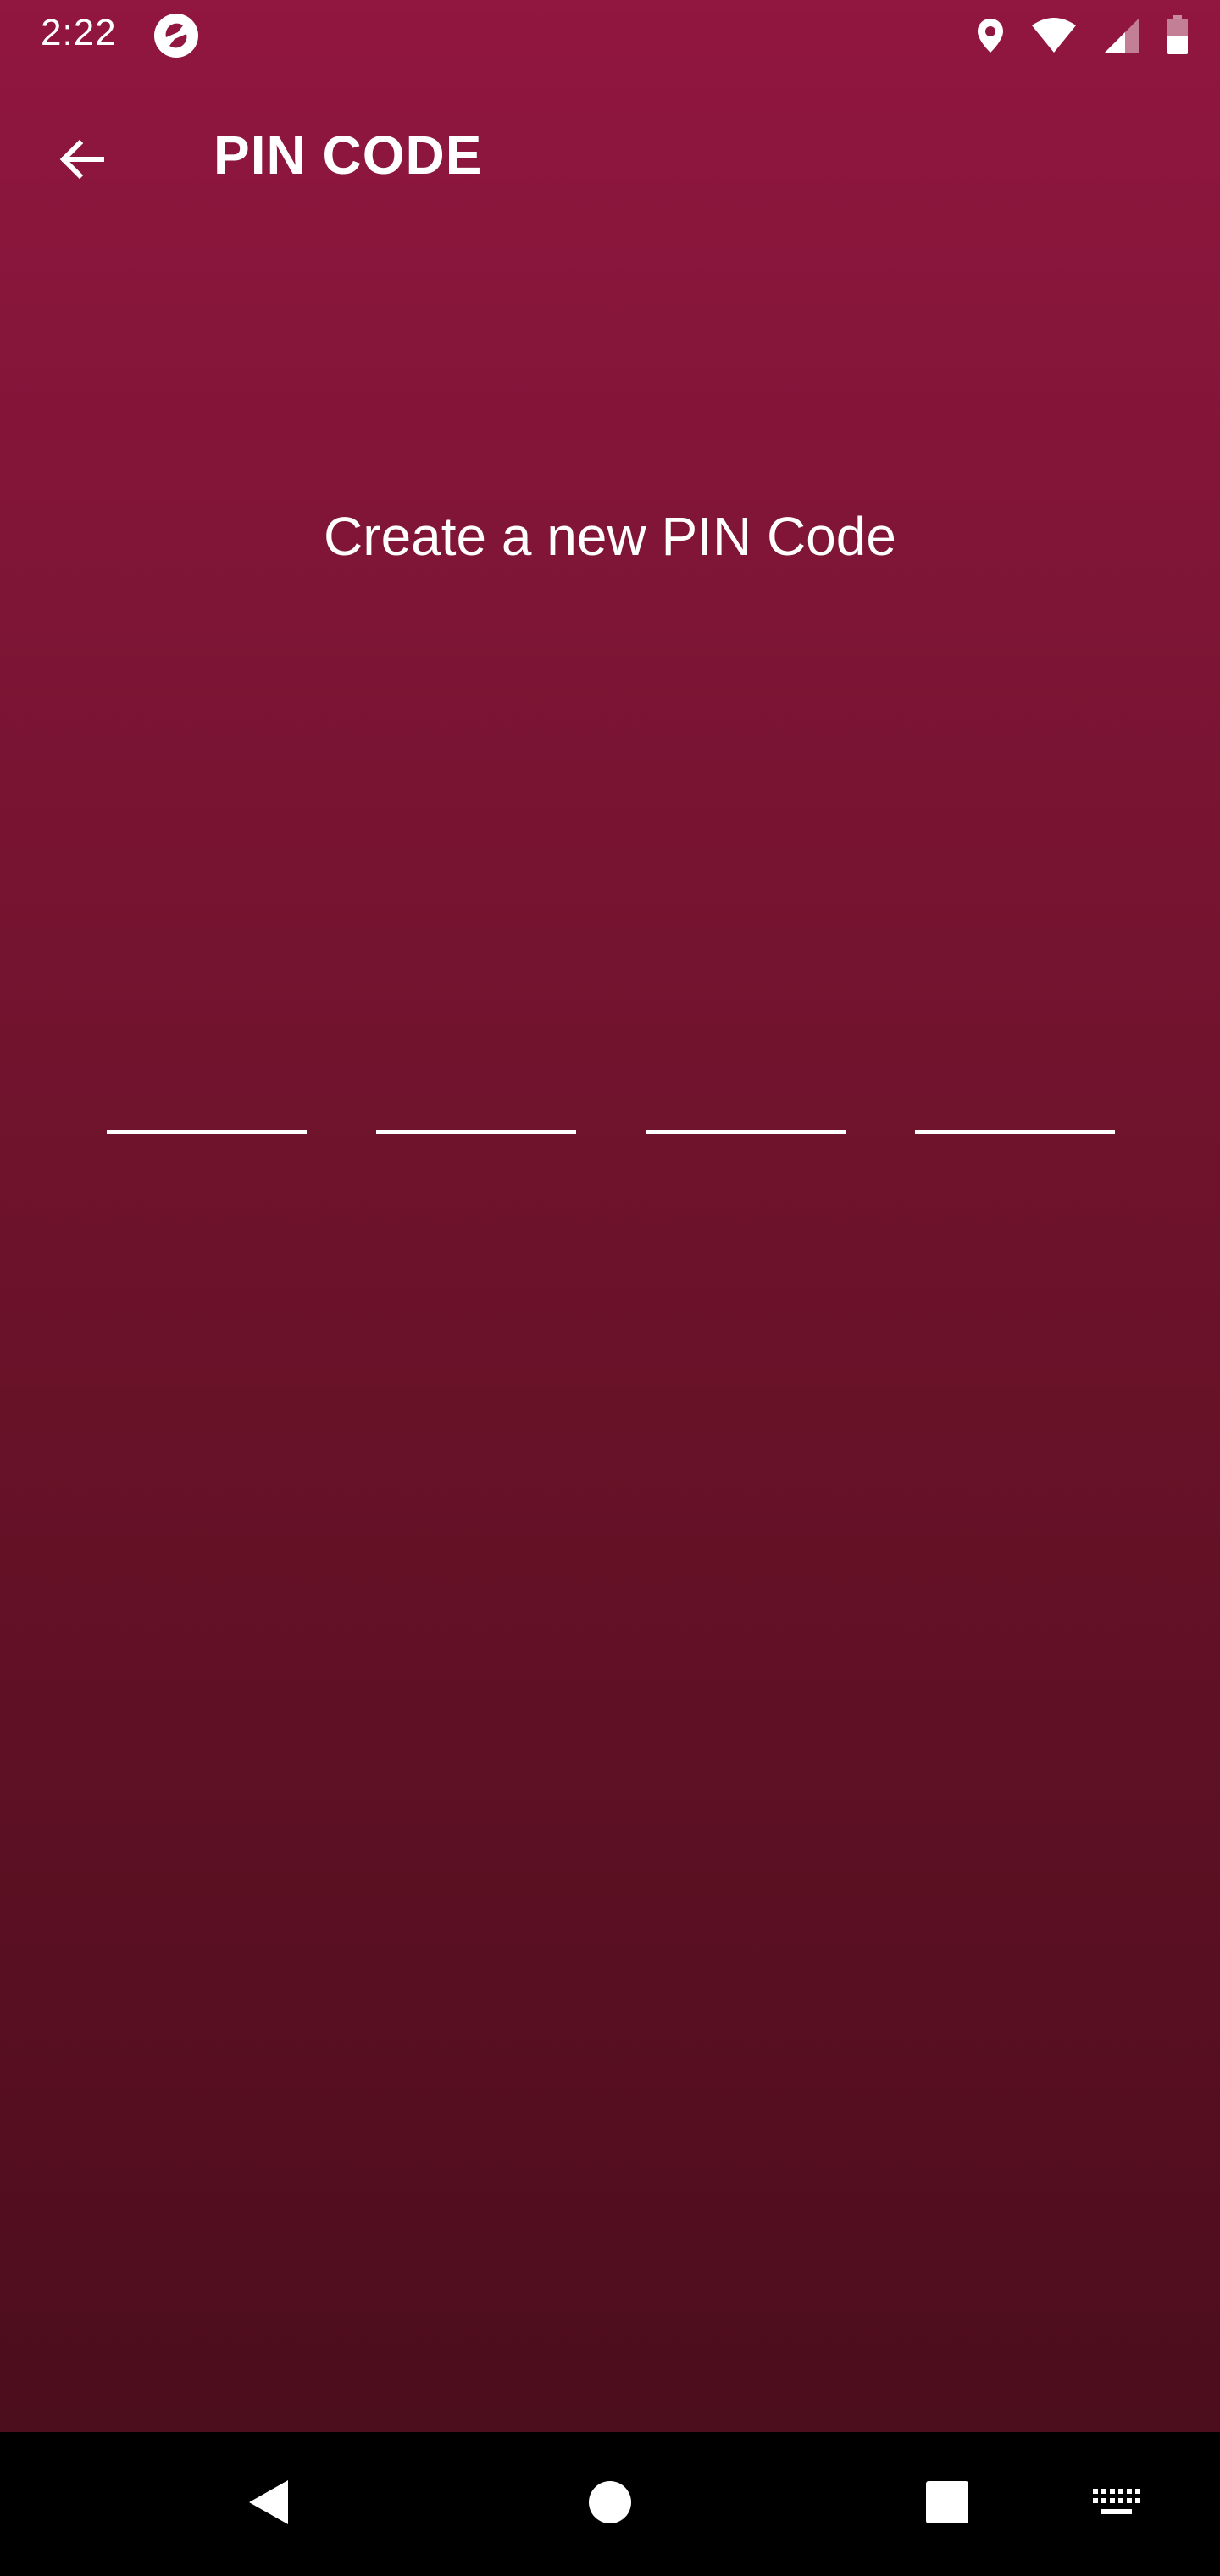  Describe the element at coordinates (610, 1110) in the screenshot. I see `pin-input-row` at that location.